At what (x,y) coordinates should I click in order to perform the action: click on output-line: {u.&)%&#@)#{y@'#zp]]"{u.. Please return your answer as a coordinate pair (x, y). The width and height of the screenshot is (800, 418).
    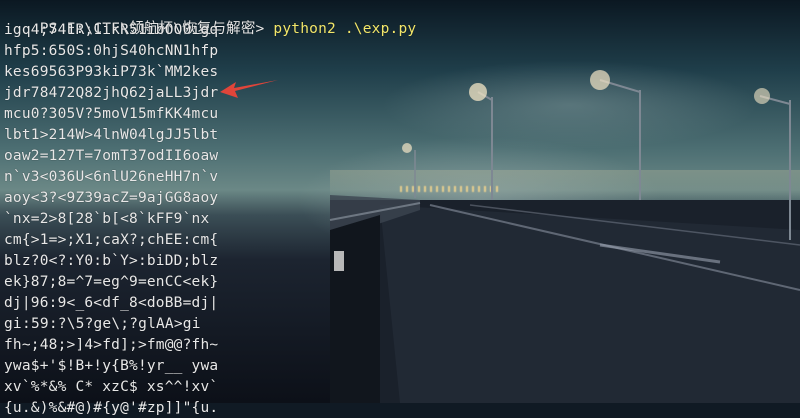
    Looking at the image, I should click on (111, 408).